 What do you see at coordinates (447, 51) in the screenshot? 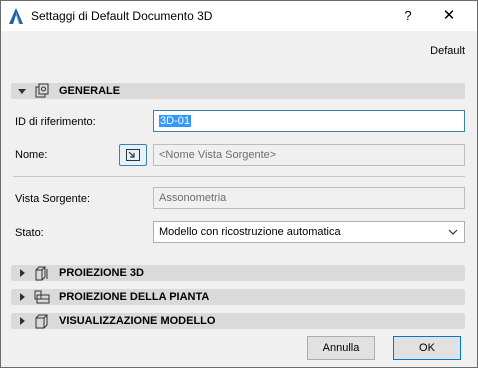
I see `preset-label: Default` at bounding box center [447, 51].